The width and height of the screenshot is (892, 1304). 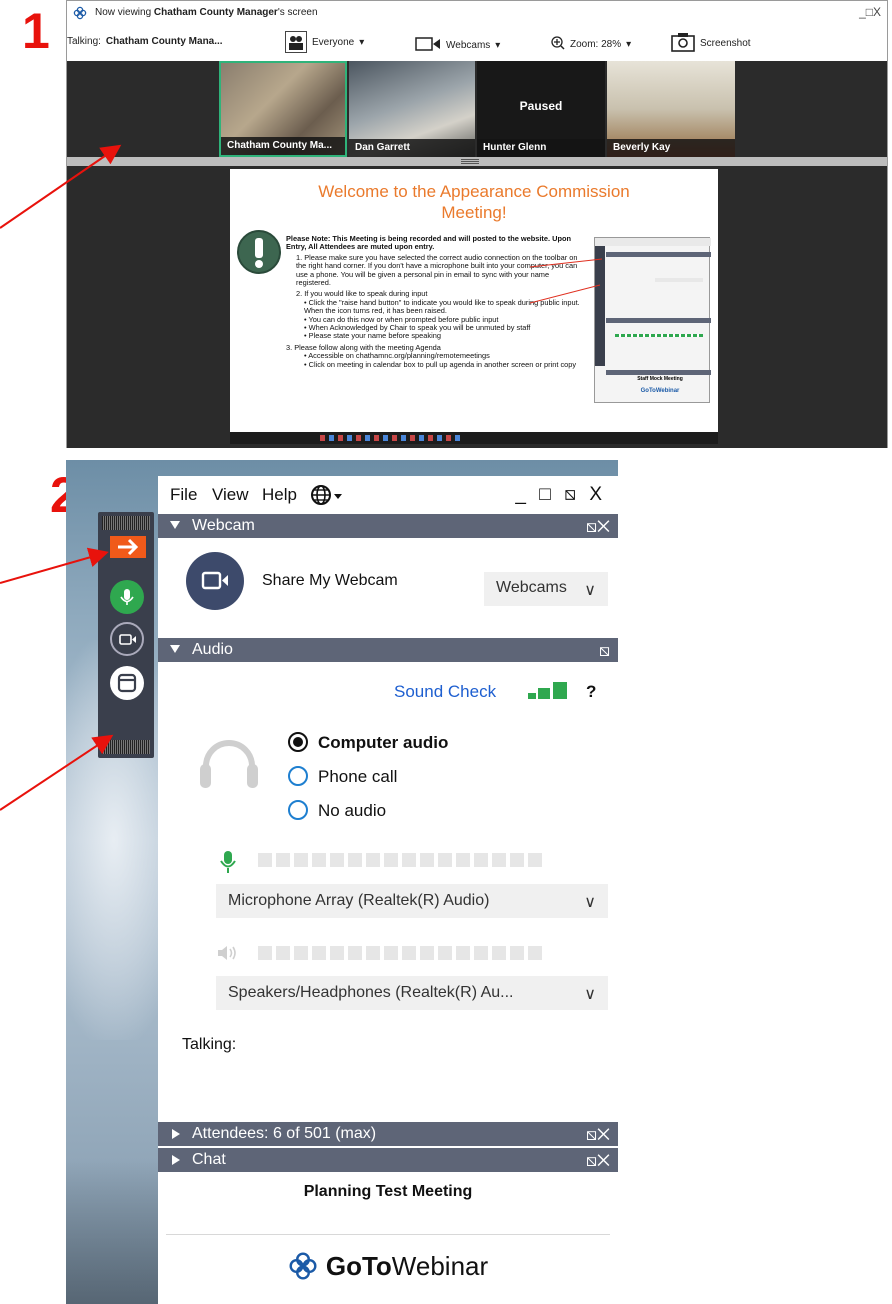 What do you see at coordinates (412, 148) in the screenshot?
I see `webcam-tile-name: Dan Garrett` at bounding box center [412, 148].